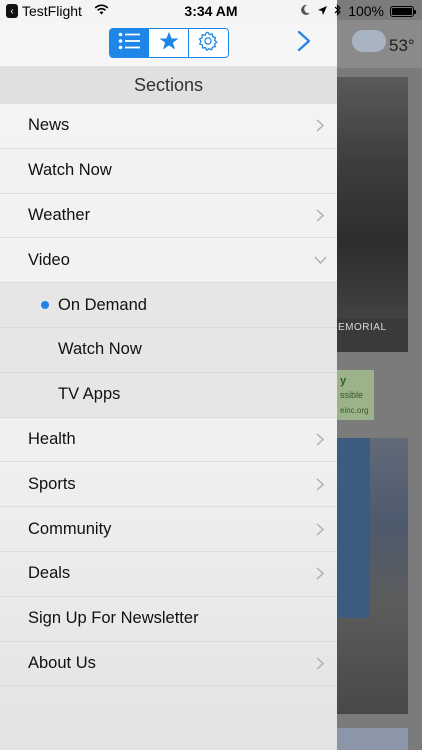 The height and width of the screenshot is (750, 422). I want to click on status-bar-right: 100%, so click(358, 11).